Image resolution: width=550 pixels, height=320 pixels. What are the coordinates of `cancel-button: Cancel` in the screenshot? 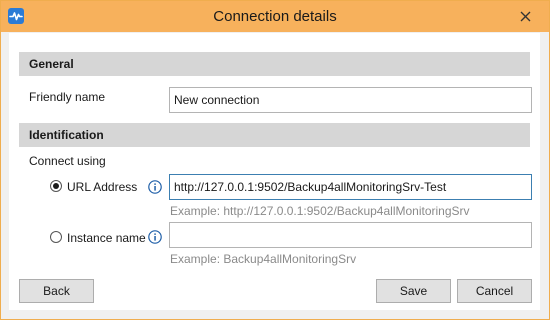 It's located at (494, 291).